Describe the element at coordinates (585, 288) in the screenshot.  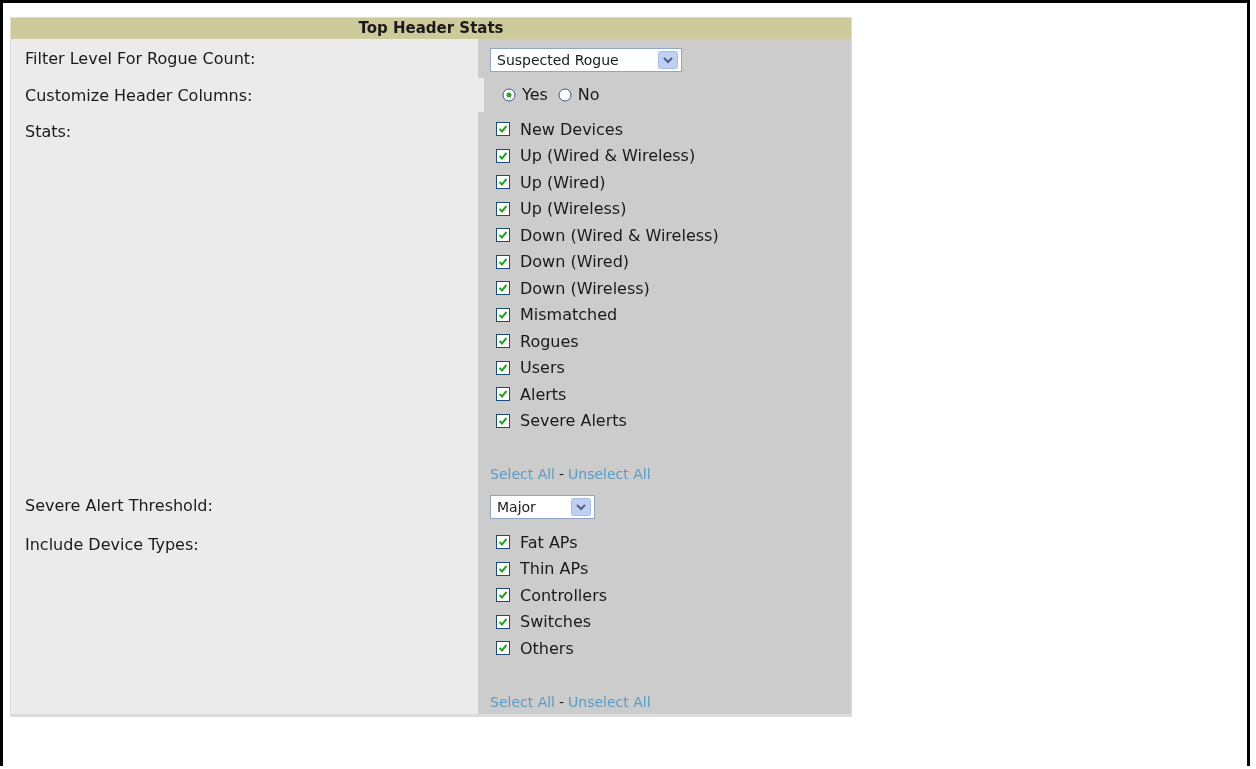
I see `checkbox-label: Down (Wireless)` at that location.